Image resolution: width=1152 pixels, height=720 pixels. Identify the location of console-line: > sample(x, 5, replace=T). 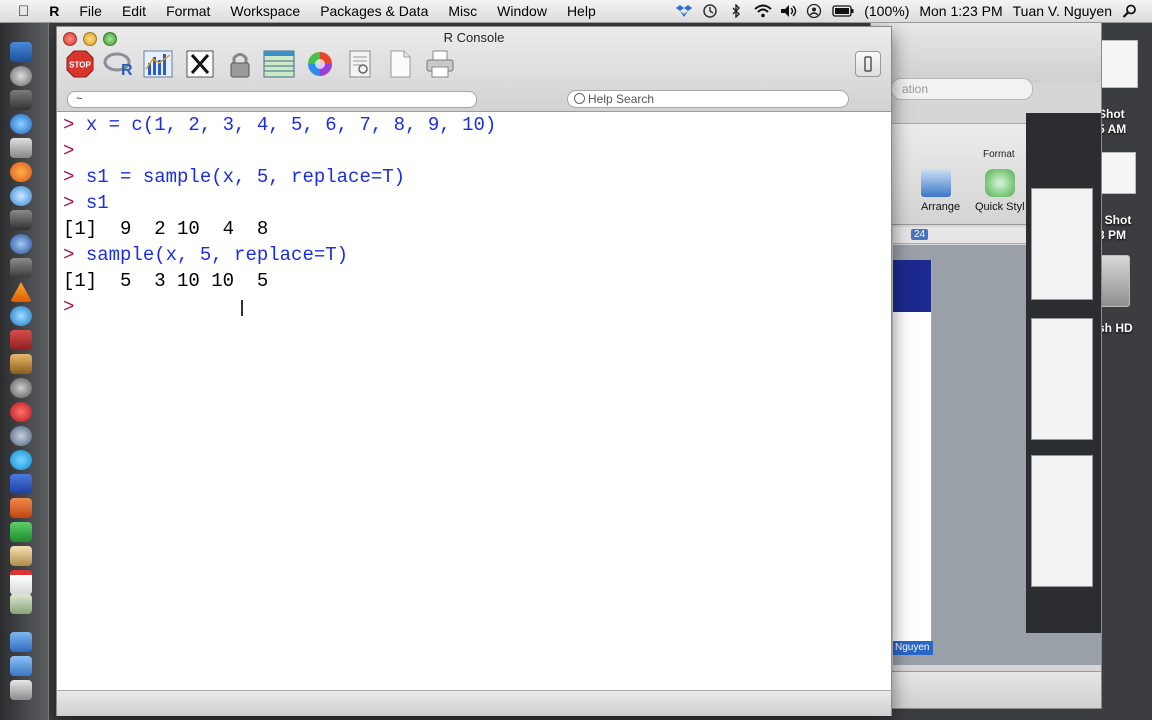
(205, 255).